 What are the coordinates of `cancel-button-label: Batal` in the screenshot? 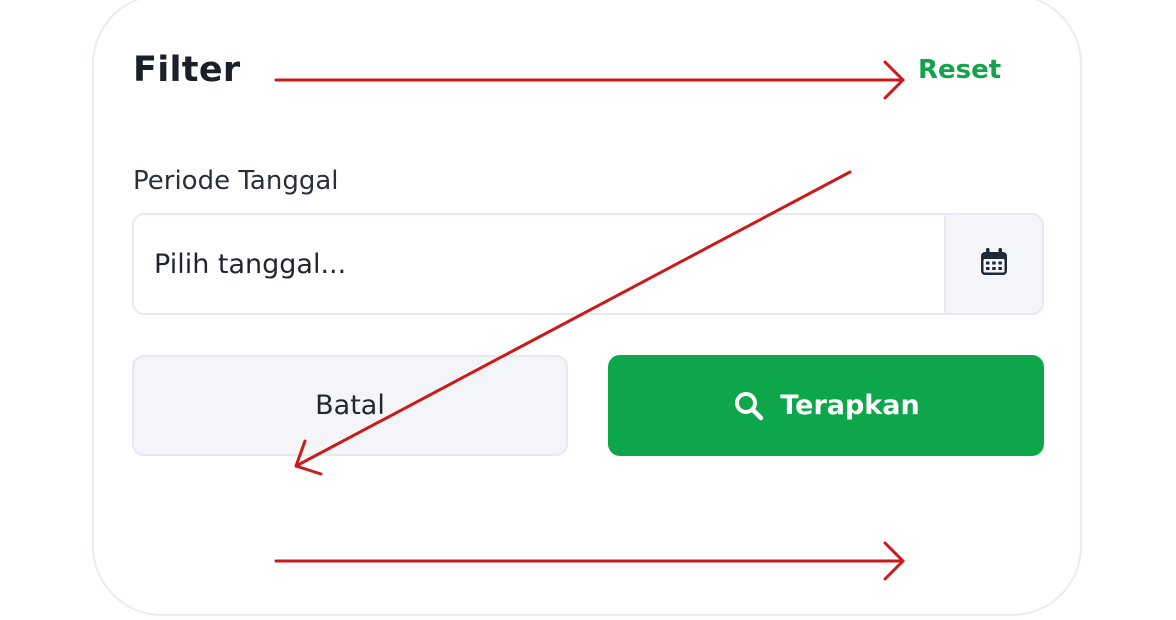 It's located at (350, 405).